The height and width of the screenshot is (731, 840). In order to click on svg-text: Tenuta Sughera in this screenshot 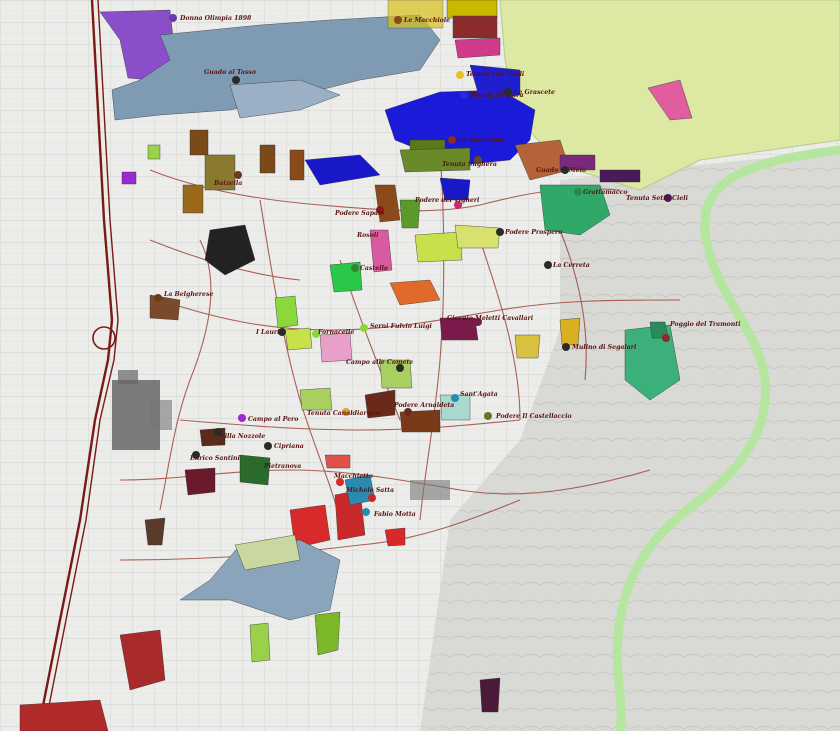, I will do `click(469, 164)`.